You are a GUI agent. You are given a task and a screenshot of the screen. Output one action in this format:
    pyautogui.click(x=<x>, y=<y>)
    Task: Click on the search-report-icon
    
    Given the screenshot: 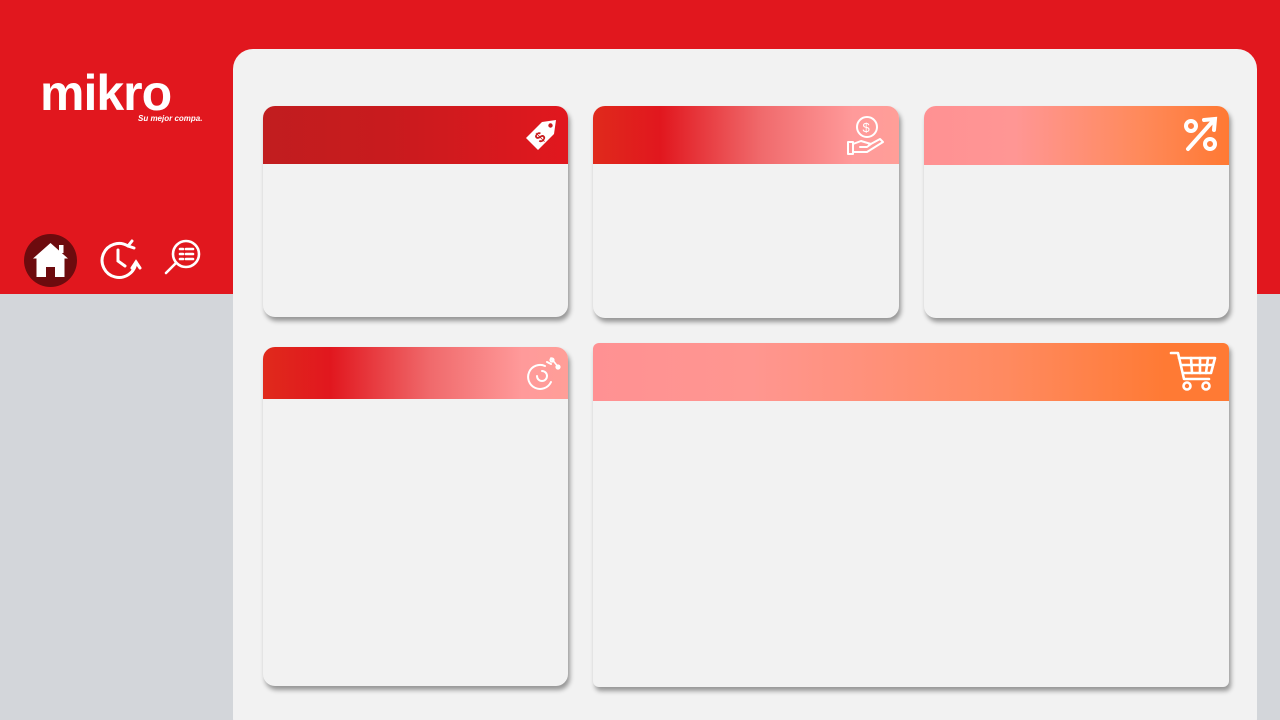 What is the action you would take?
    pyautogui.click(x=182, y=257)
    